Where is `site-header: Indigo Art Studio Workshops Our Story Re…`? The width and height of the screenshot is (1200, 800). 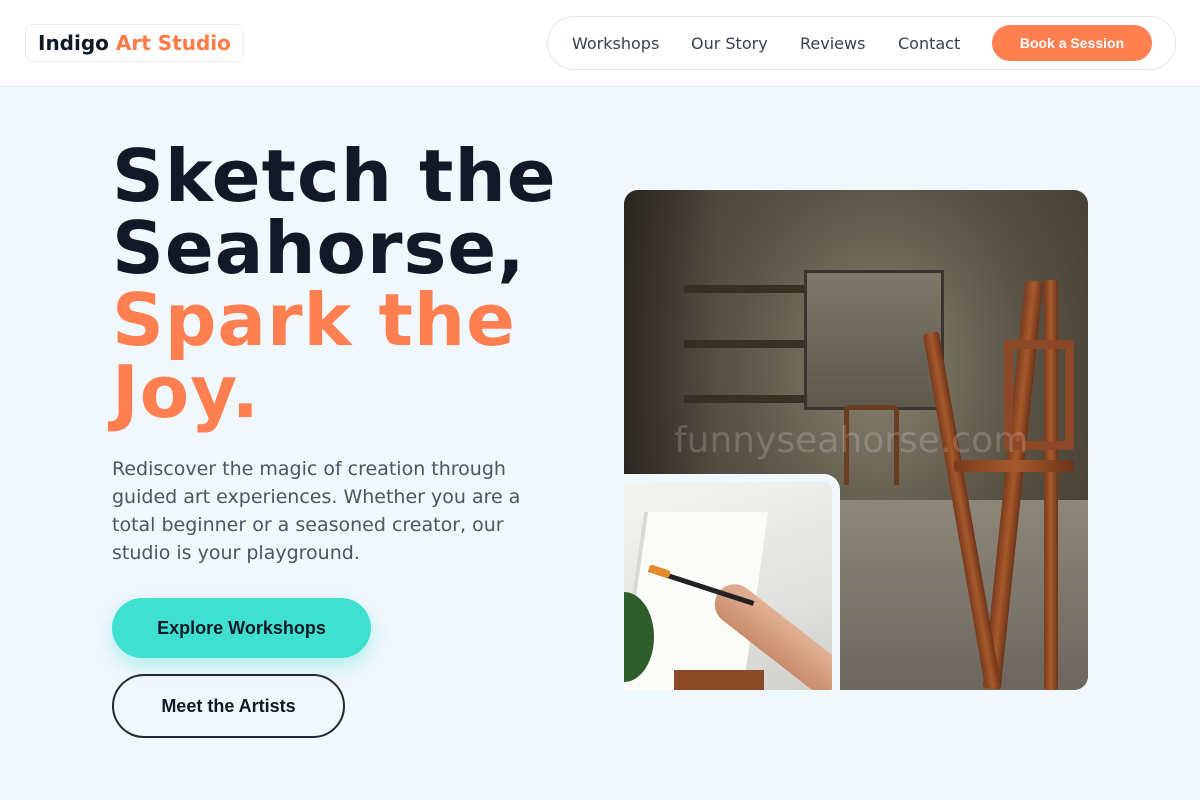 site-header: Indigo Art Studio Workshops Our Story Re… is located at coordinates (600, 43).